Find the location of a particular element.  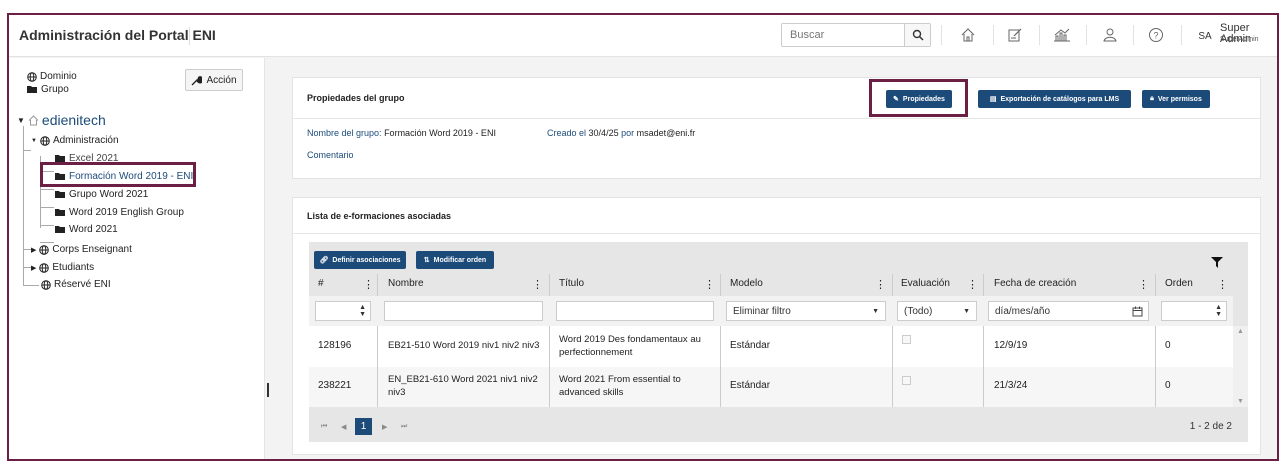

export-catalogs-button: ▤ Exportación de catálogos para LMS is located at coordinates (1054, 99).